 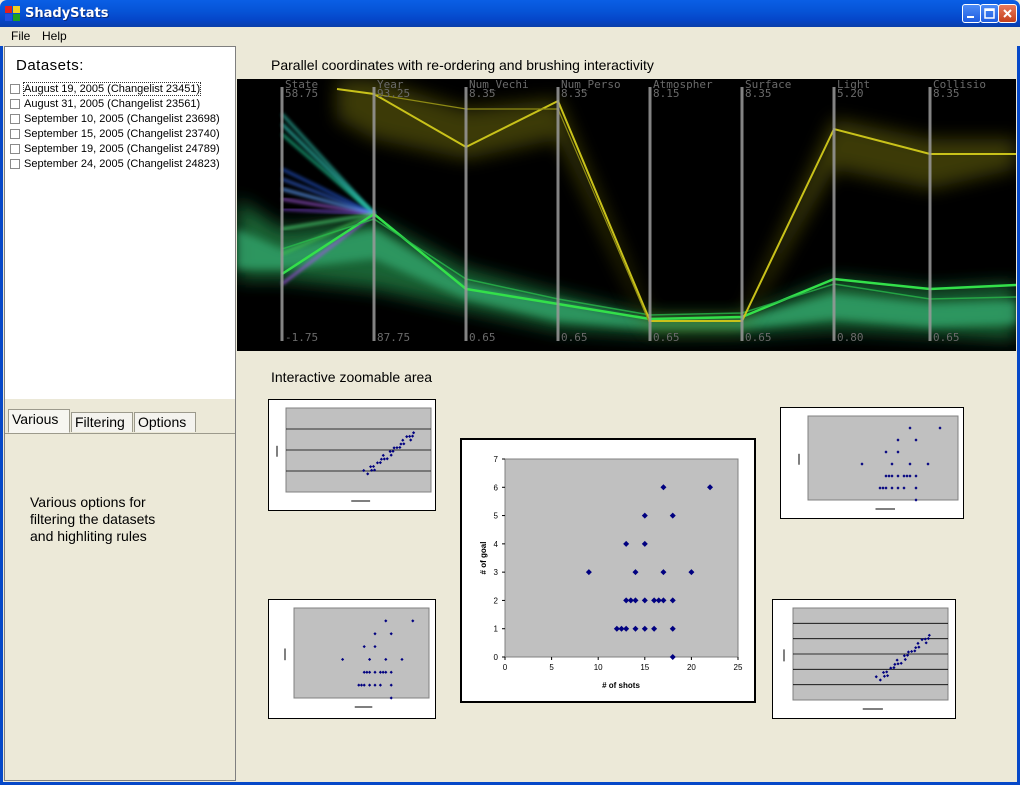 What do you see at coordinates (971, 13) in the screenshot?
I see `minimize-button` at bounding box center [971, 13].